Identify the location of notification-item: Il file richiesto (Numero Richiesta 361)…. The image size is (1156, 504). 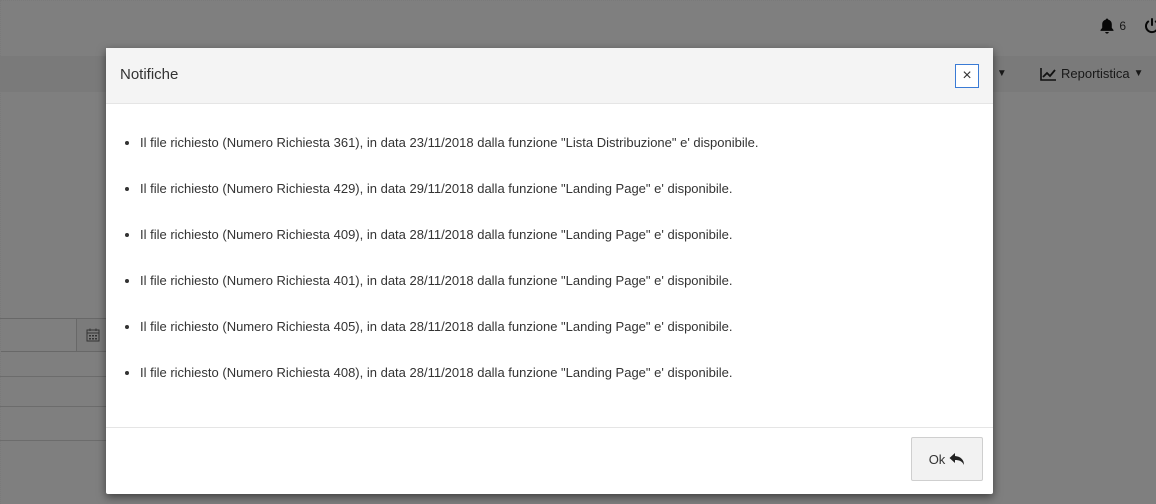
(449, 155).